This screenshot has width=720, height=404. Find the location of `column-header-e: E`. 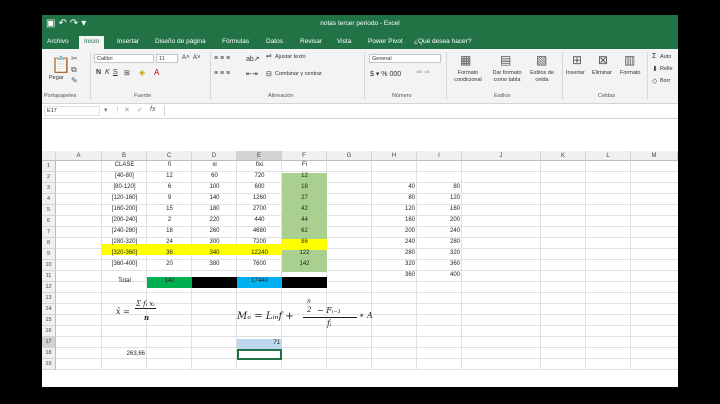

column-header-e: E is located at coordinates (259, 156).